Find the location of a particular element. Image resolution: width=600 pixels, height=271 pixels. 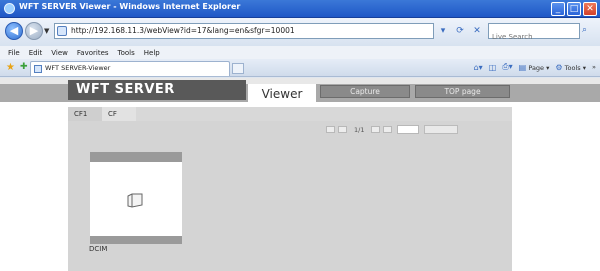

page-menu: ▤ Page ▾ is located at coordinates (534, 67).